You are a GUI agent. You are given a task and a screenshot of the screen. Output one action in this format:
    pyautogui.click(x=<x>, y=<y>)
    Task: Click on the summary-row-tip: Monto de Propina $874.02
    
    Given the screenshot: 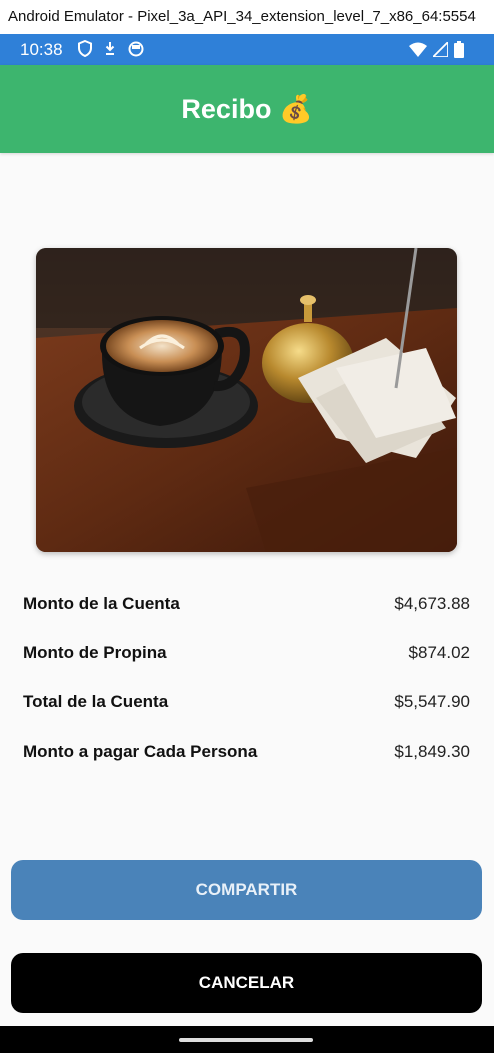 What is the action you would take?
    pyautogui.click(x=246, y=654)
    